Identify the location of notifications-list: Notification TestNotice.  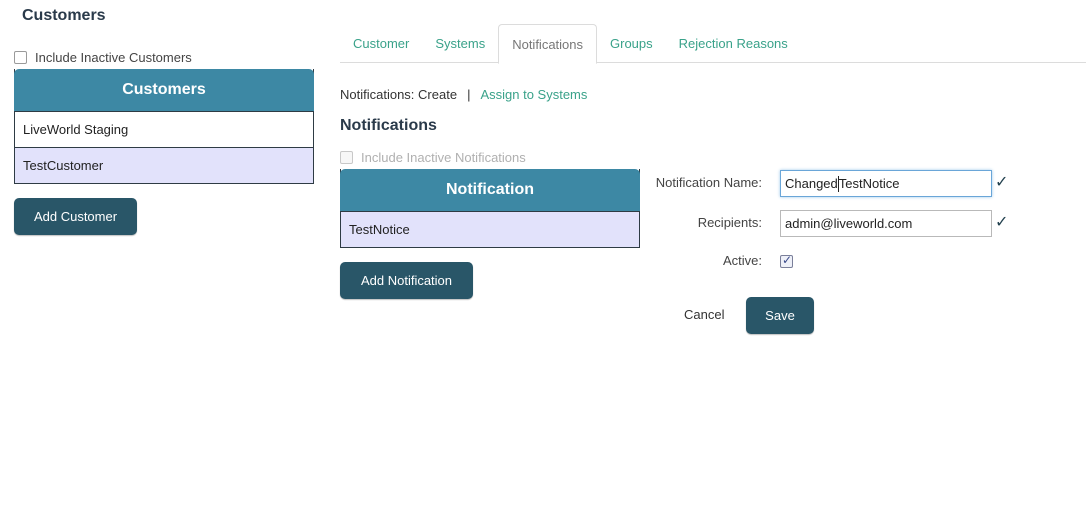
(490, 208).